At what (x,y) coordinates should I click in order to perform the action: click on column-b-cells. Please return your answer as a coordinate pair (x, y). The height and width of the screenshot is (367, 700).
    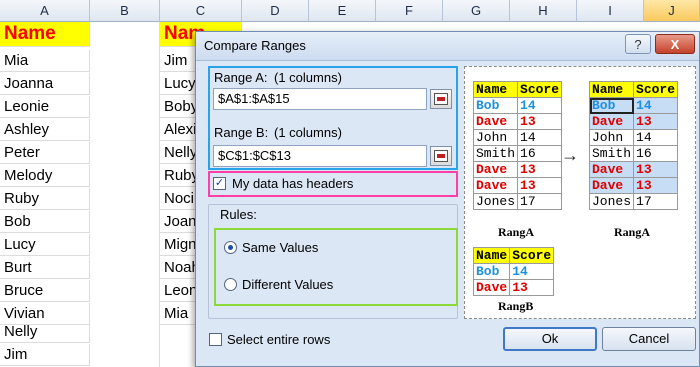
    Looking at the image, I should click on (125, 194).